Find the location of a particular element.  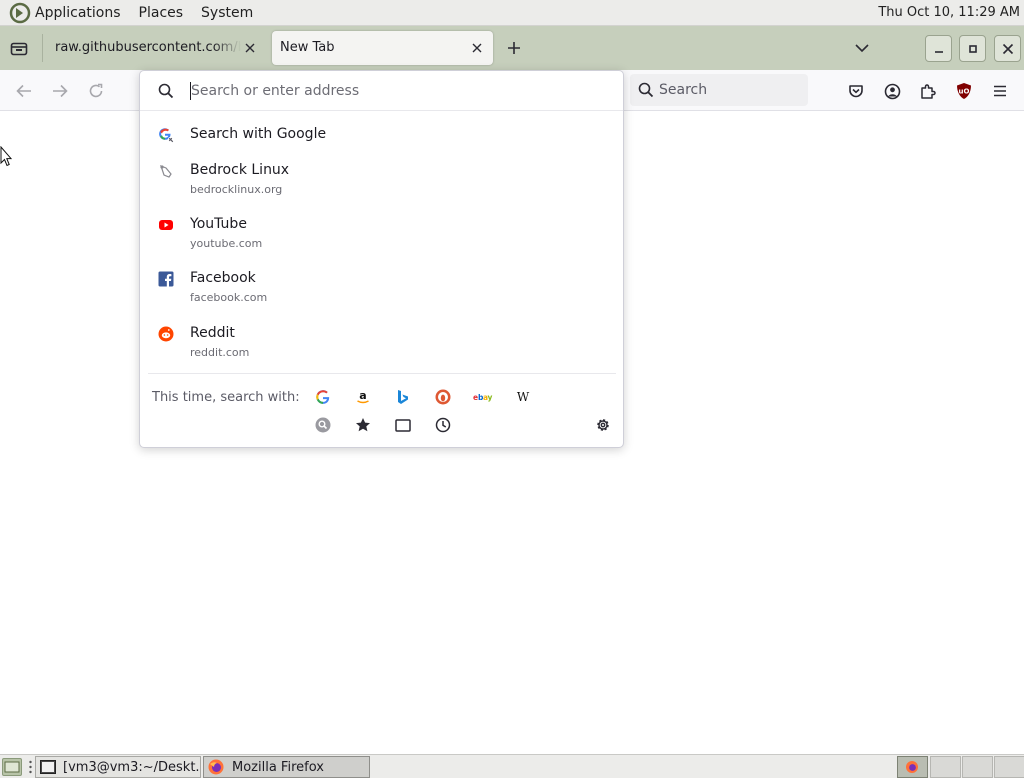

svg-text: y is located at coordinates (490, 397).